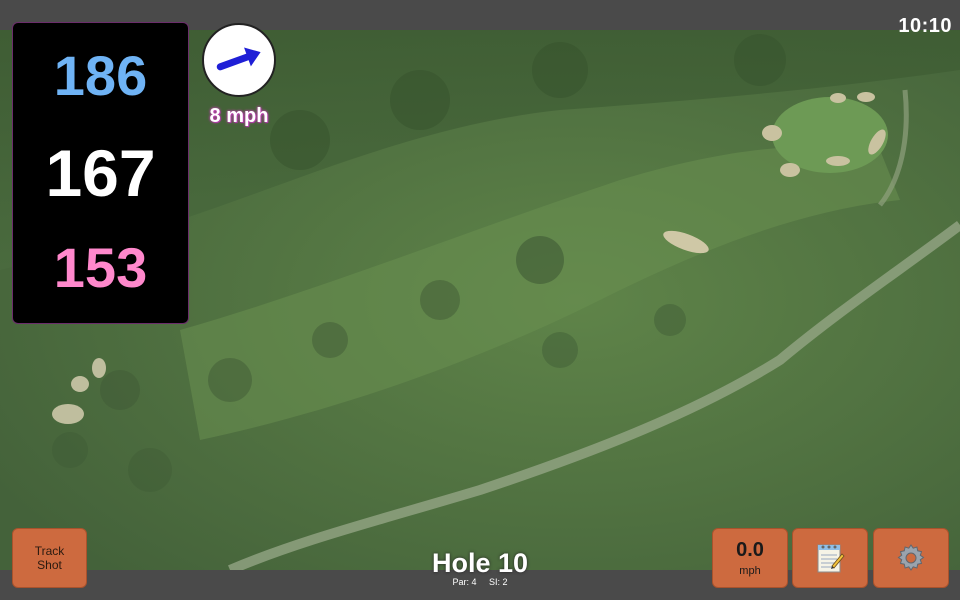  I want to click on track-shot-button: Track Shot, so click(49, 558).